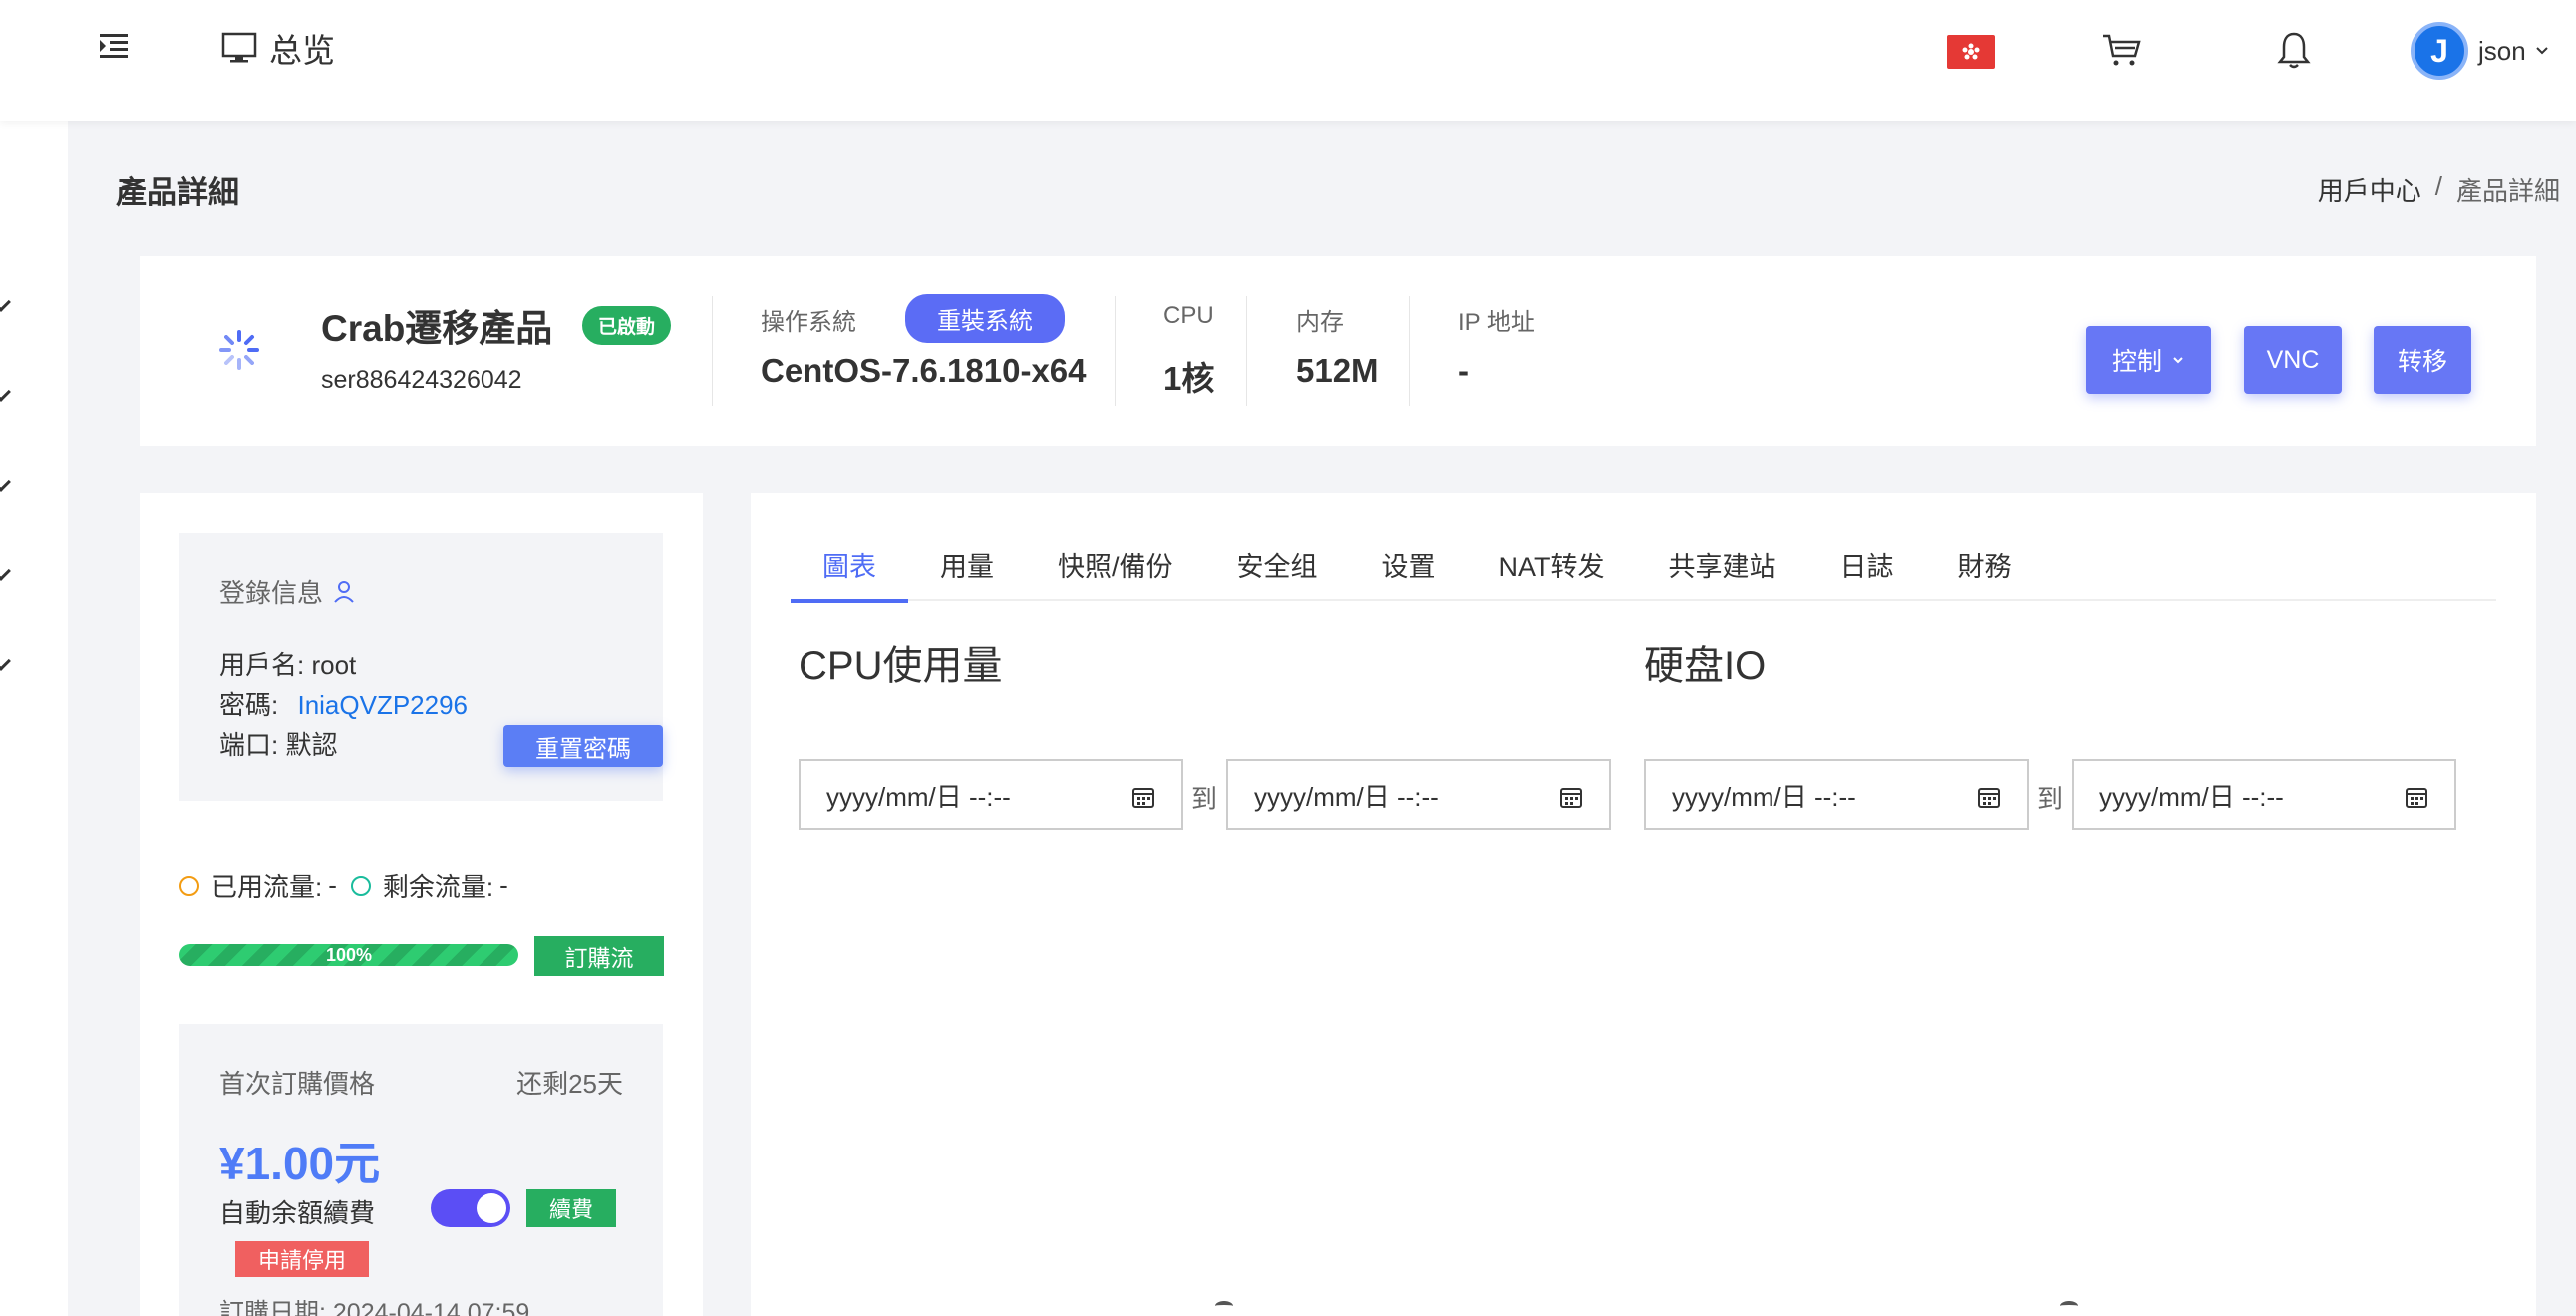 Image resolution: width=2576 pixels, height=1316 pixels. What do you see at coordinates (114, 46) in the screenshot?
I see `menu-toggle-icon` at bounding box center [114, 46].